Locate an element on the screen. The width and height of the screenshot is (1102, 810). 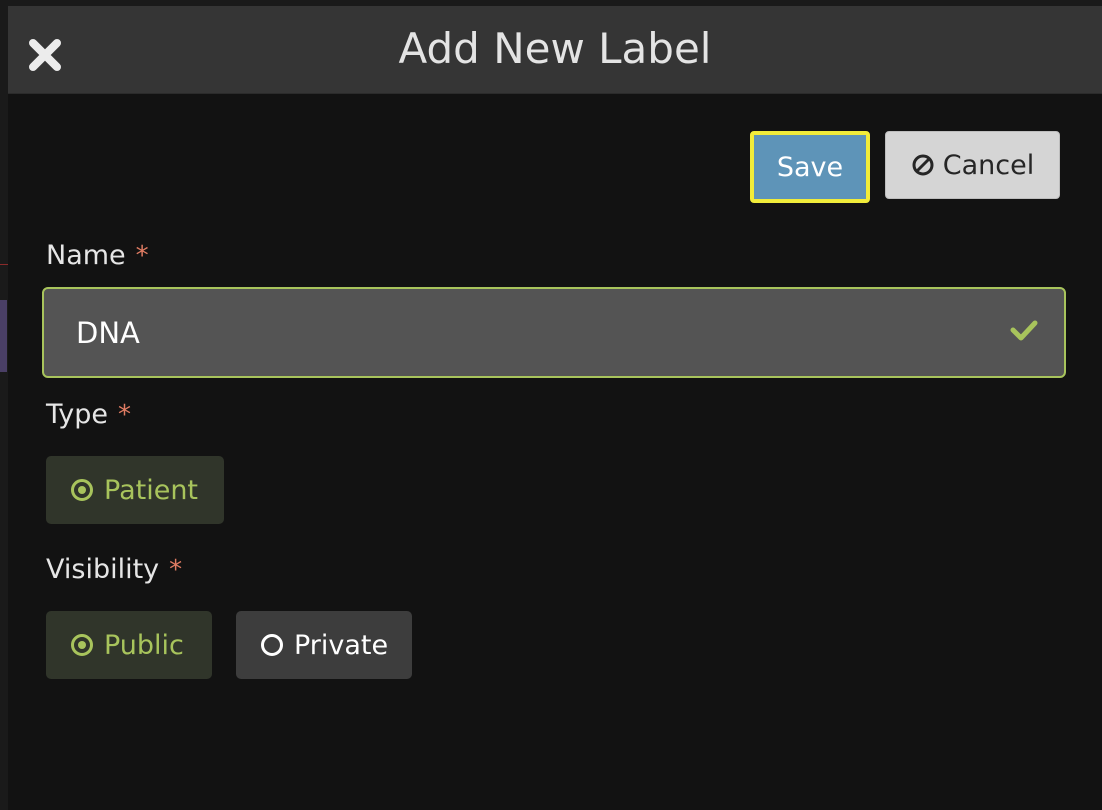
type-label-text: Type is located at coordinates (77, 414).